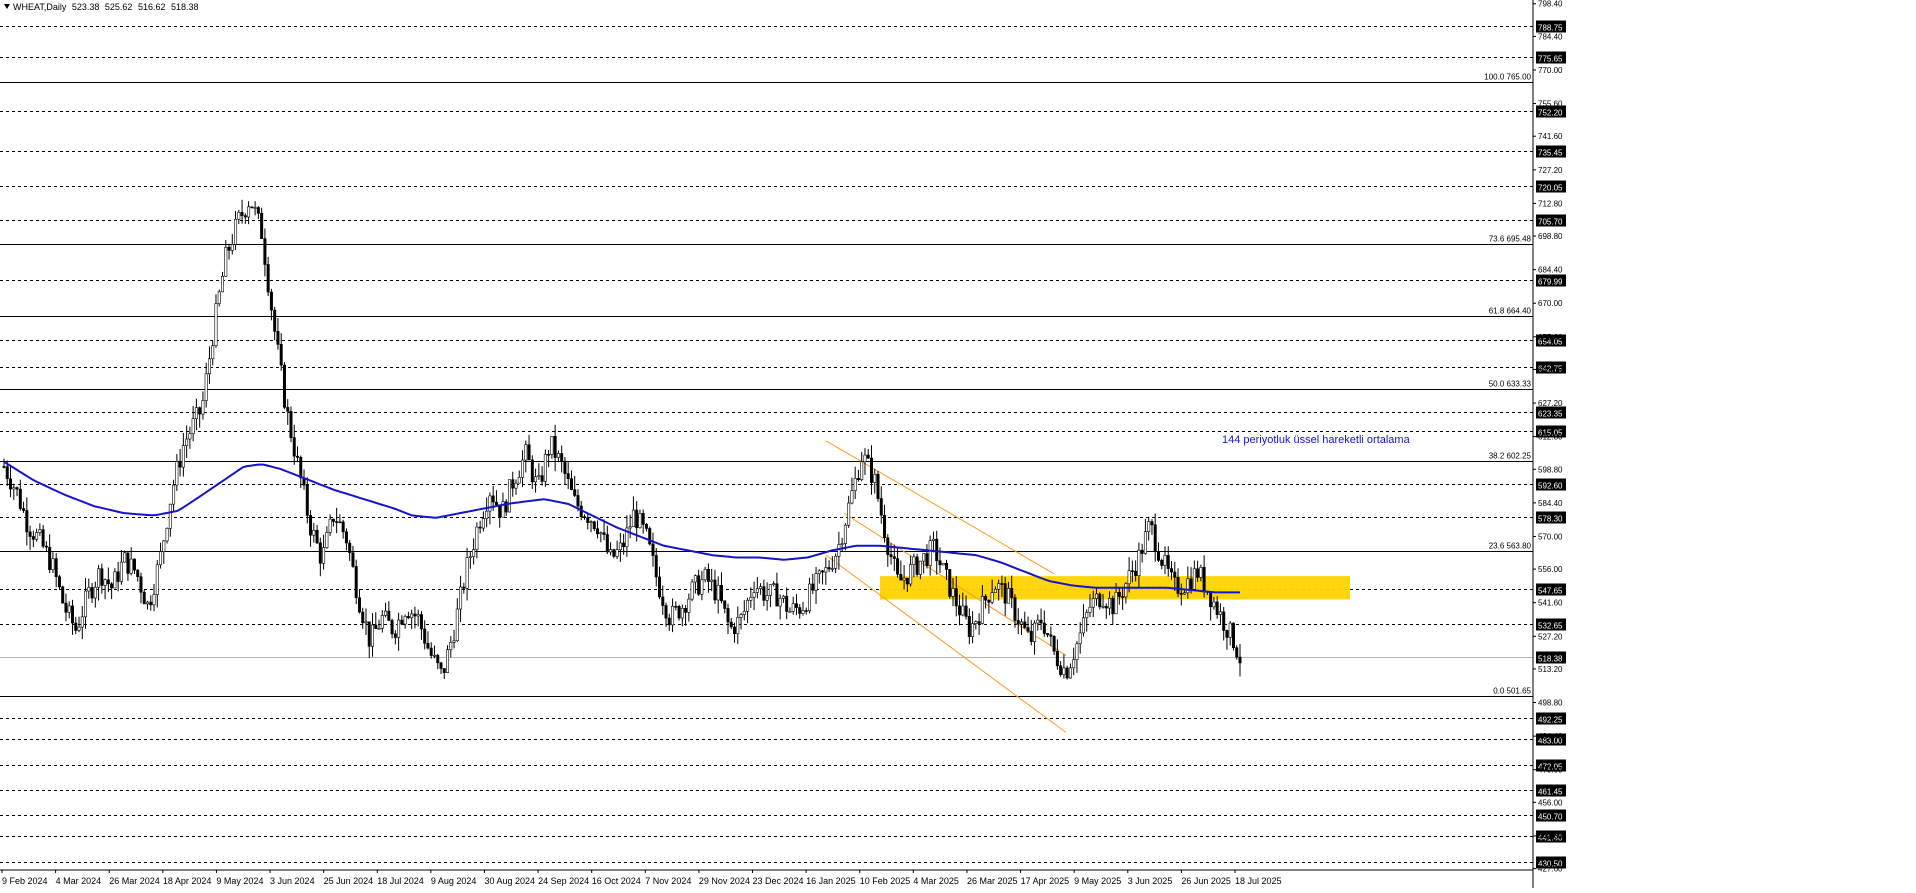  I want to click on fib-label: 73.6 695.48, so click(1510, 239).